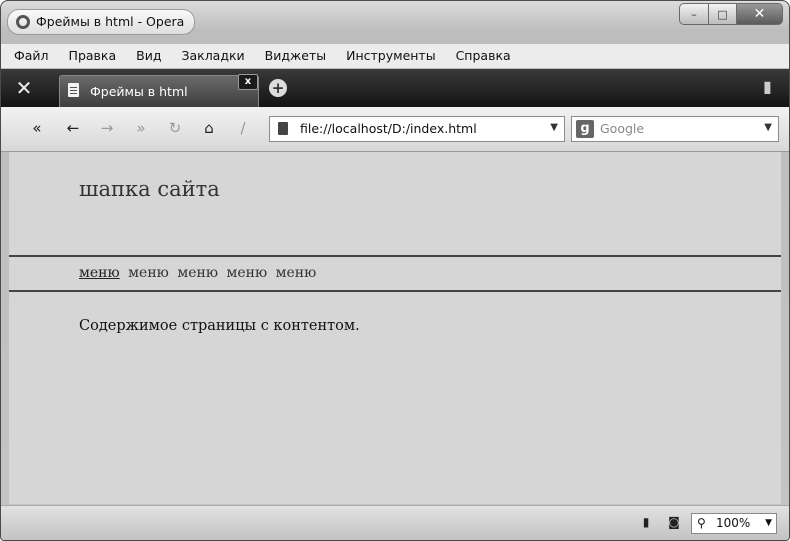 Image resolution: width=790 pixels, height=541 pixels. What do you see at coordinates (248, 82) in the screenshot?
I see `tab-close-button: x` at bounding box center [248, 82].